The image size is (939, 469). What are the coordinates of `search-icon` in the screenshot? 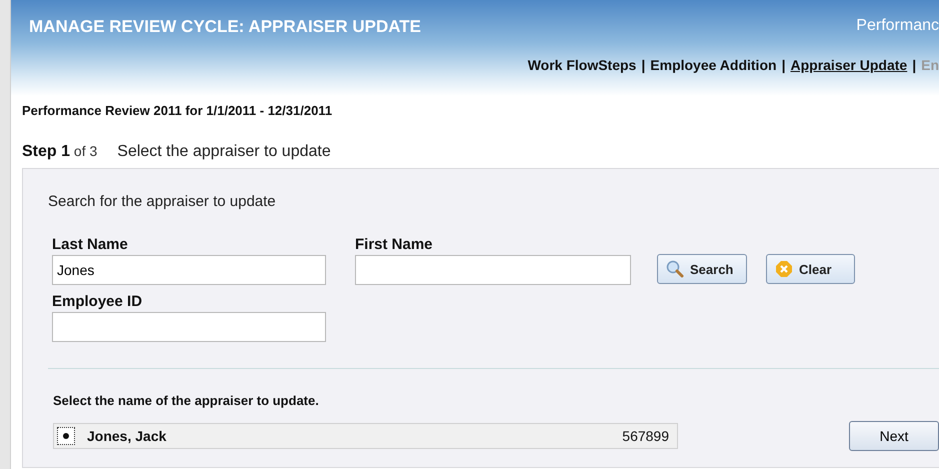 It's located at (675, 269).